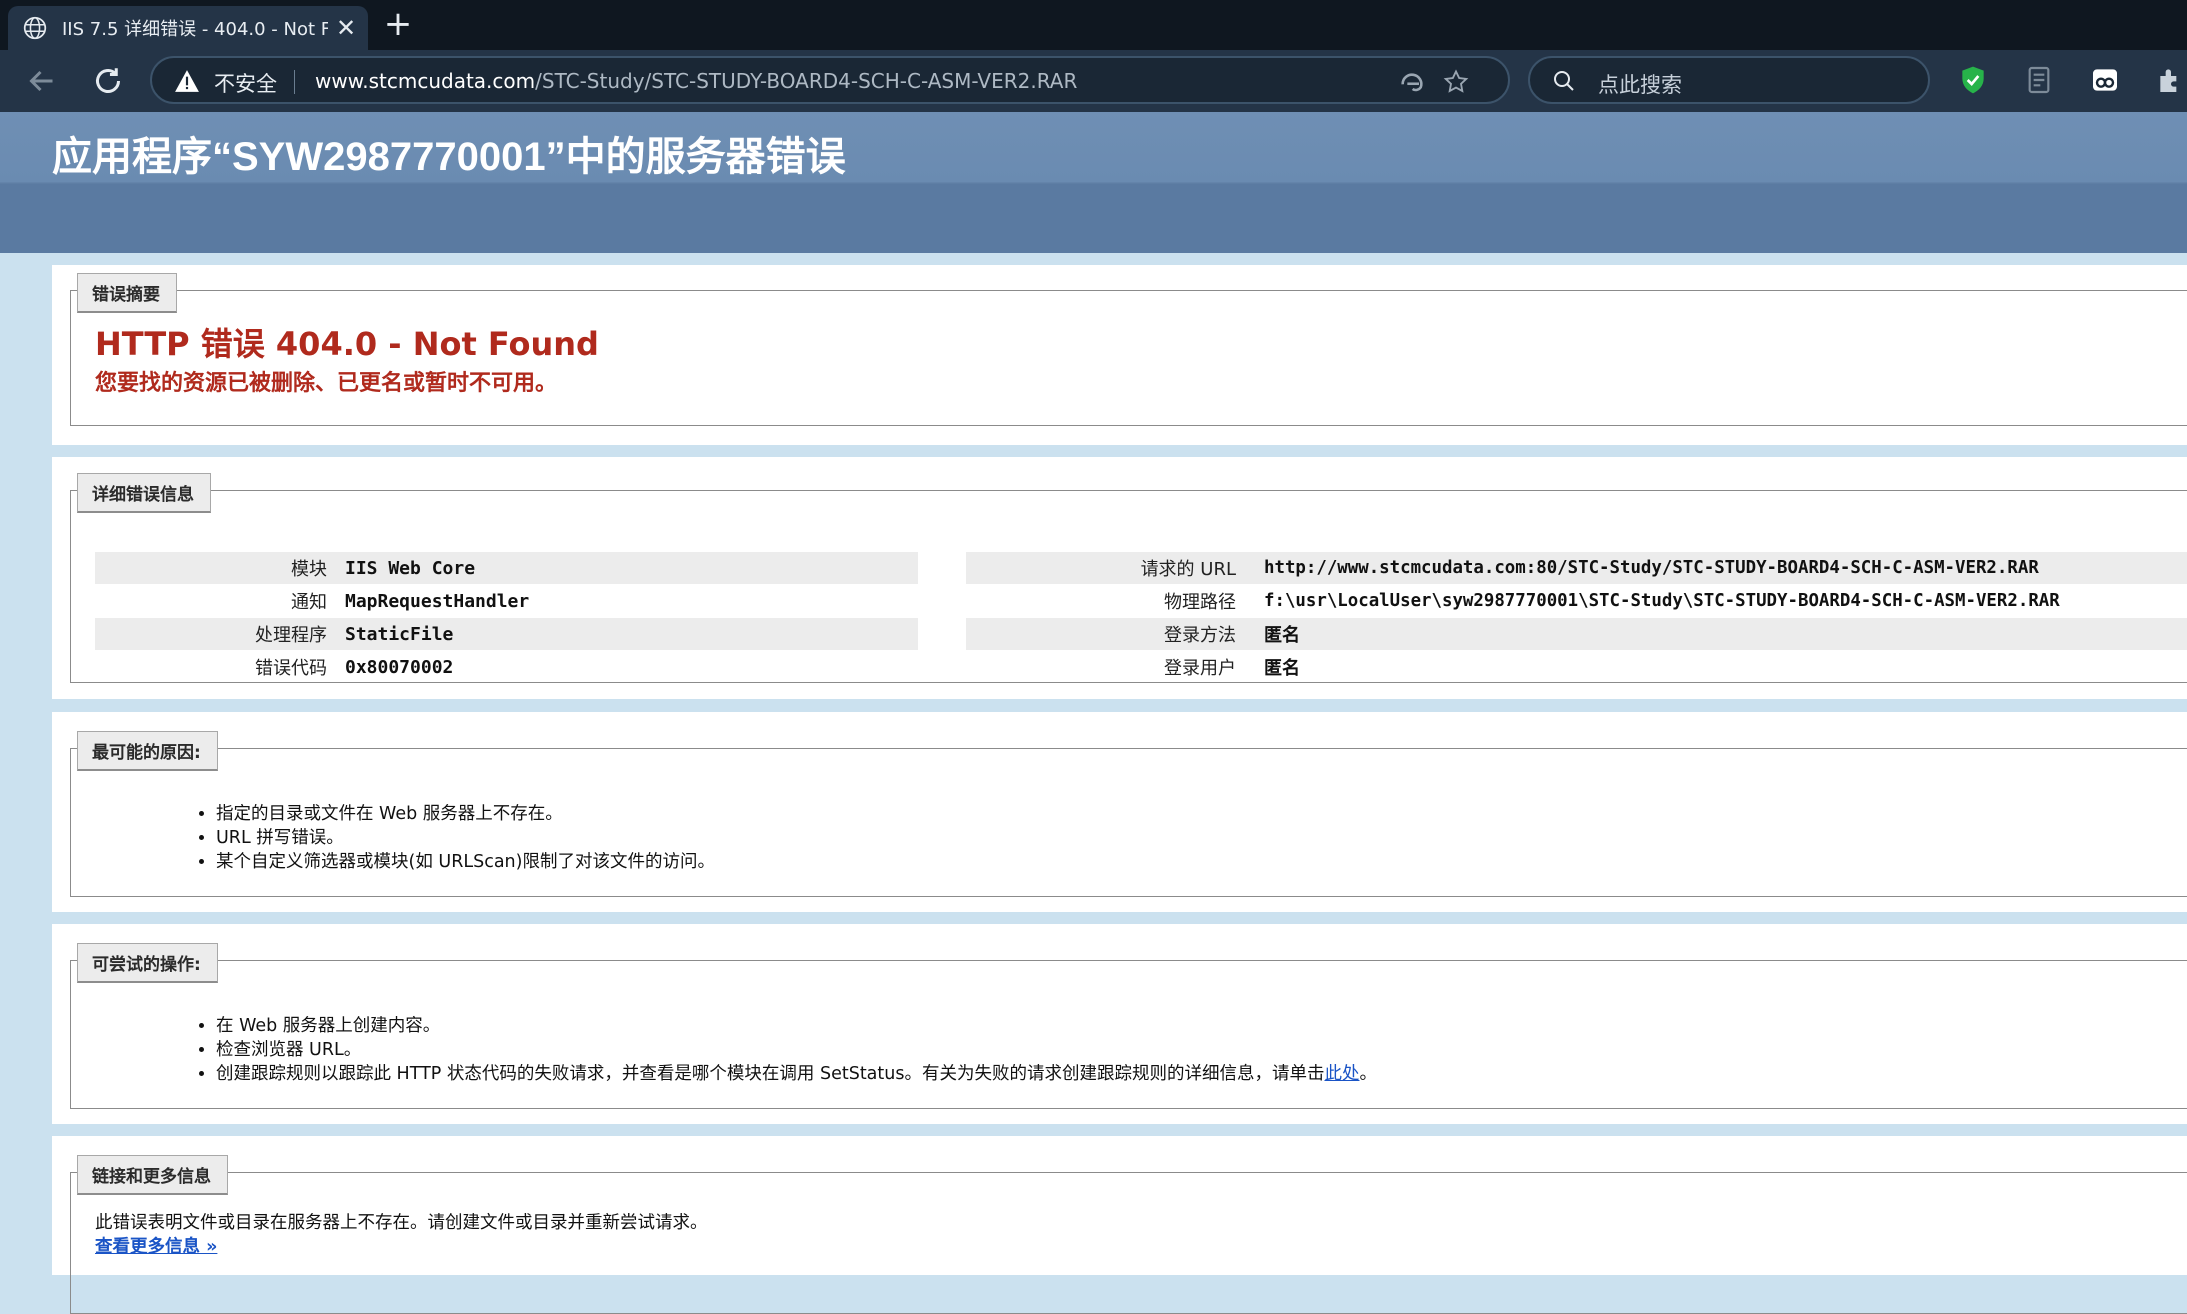 The image size is (2187, 1314). What do you see at coordinates (1200, 668) in the screenshot?
I see `detail-label: 登录用户` at bounding box center [1200, 668].